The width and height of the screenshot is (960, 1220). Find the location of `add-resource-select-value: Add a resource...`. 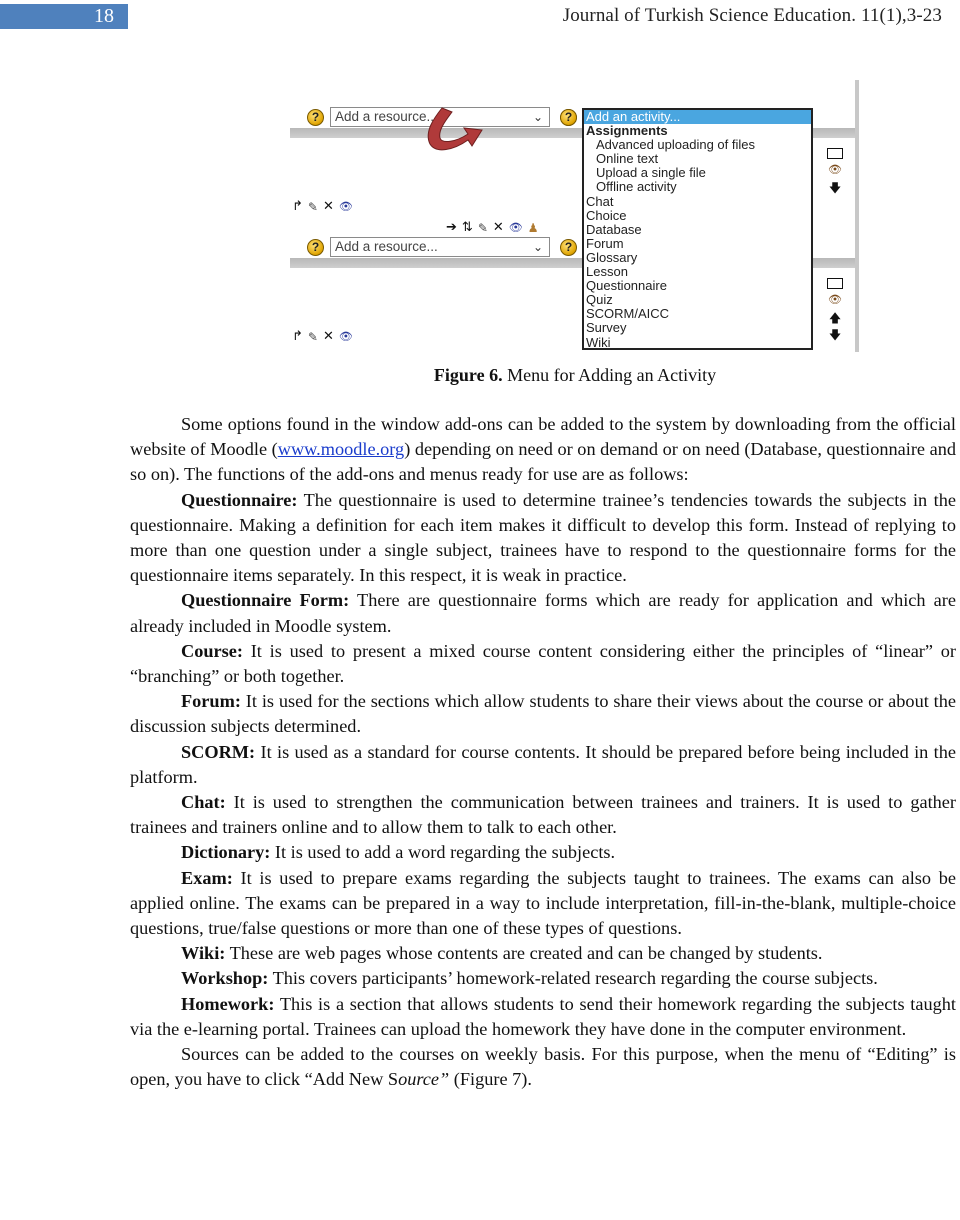

add-resource-select-value: Add a resource... is located at coordinates (386, 246).